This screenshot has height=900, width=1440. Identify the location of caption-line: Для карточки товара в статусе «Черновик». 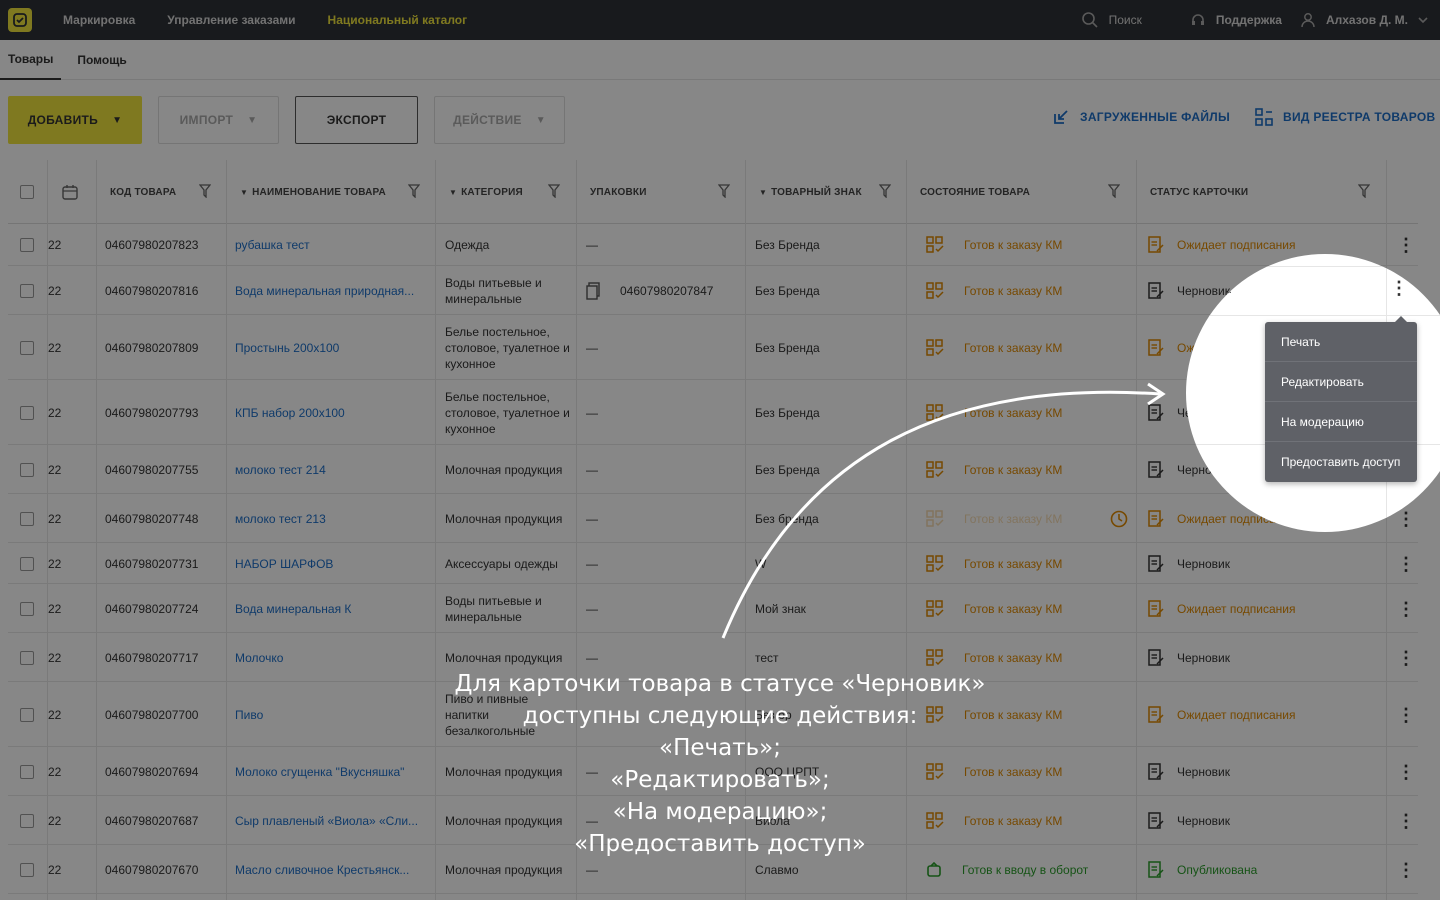
(720, 684).